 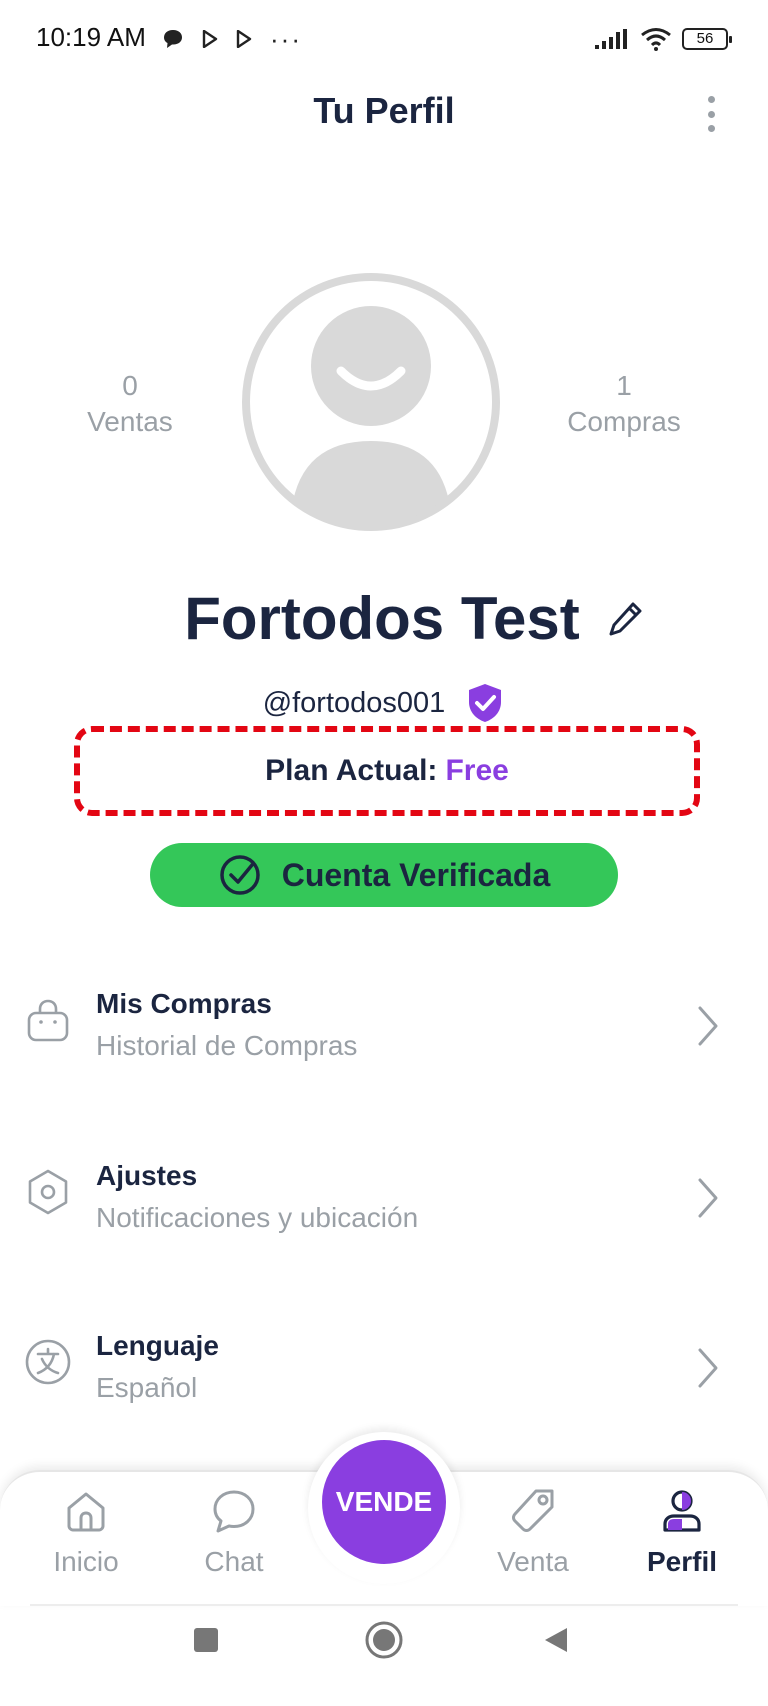 What do you see at coordinates (157, 1345) in the screenshot?
I see `menu-item-title: Lenguaje` at bounding box center [157, 1345].